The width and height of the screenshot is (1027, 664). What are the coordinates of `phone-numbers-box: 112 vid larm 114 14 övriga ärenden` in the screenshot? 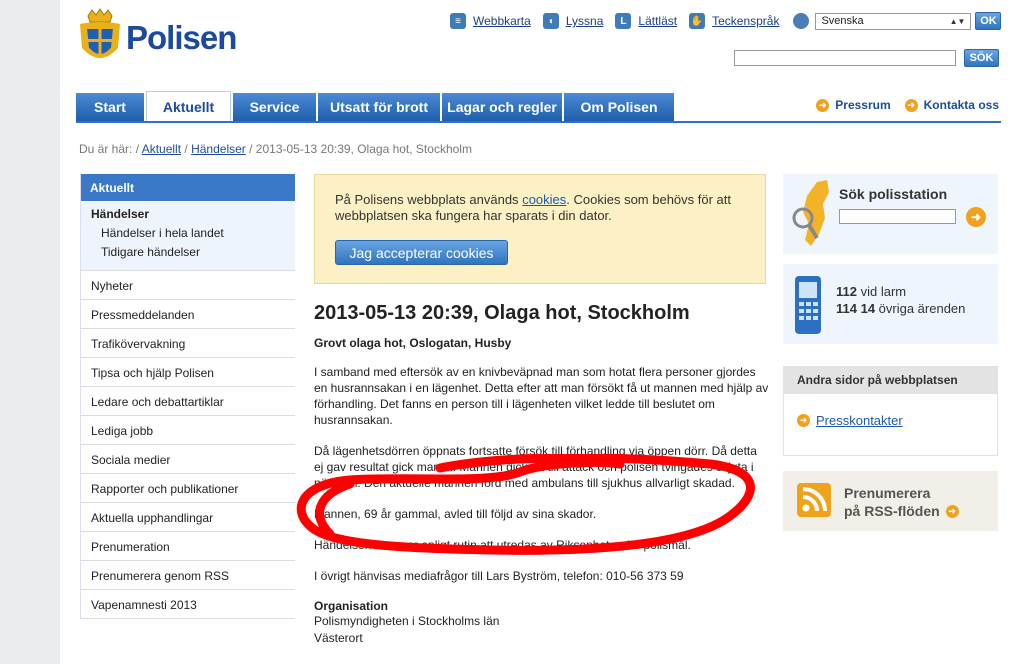 It's located at (890, 304).